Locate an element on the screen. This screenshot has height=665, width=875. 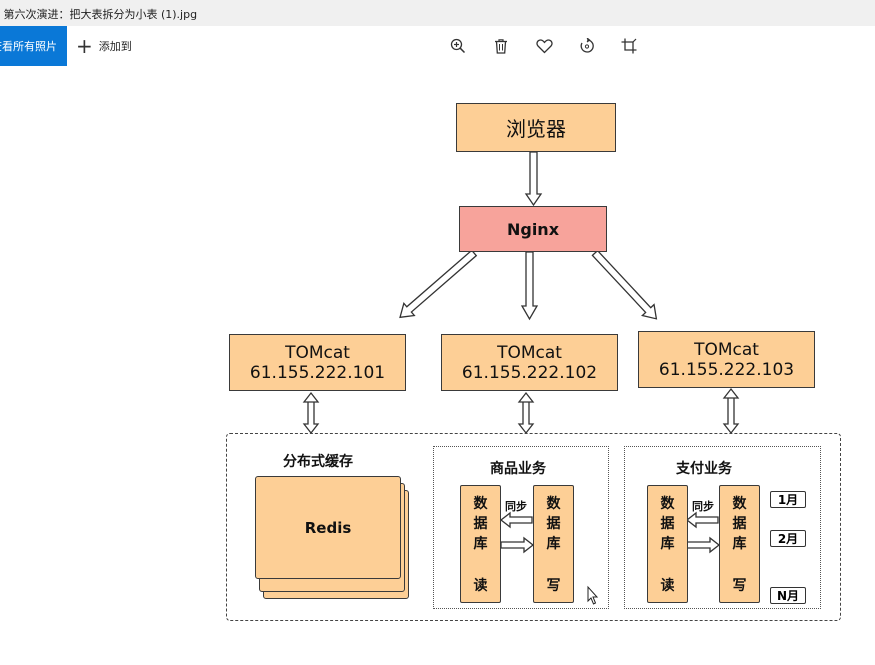
tomcat-ip: 61.155.222.101 is located at coordinates (317, 372).